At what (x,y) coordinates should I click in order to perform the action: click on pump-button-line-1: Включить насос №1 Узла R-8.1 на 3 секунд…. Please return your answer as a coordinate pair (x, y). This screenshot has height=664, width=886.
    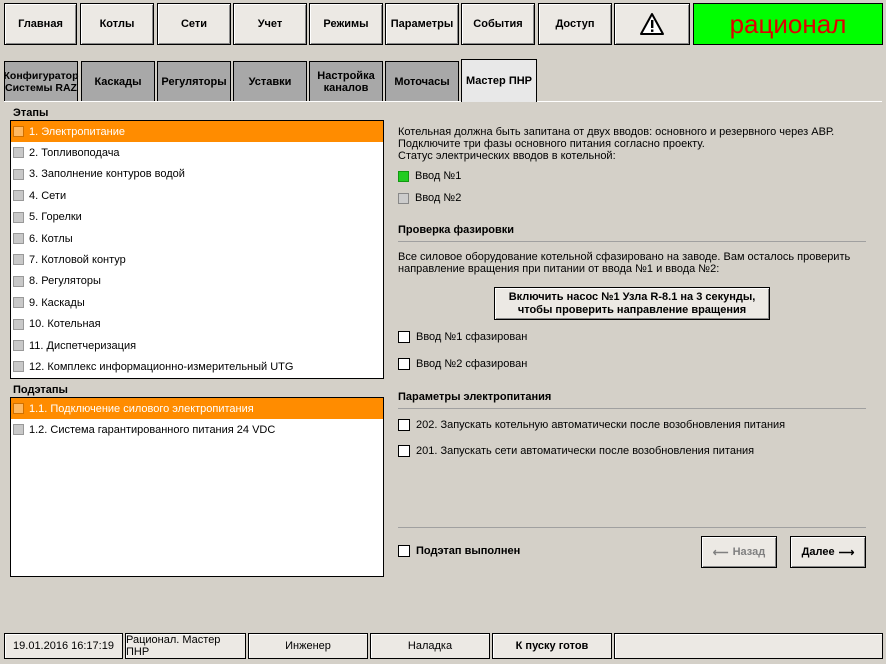
    Looking at the image, I should click on (632, 296).